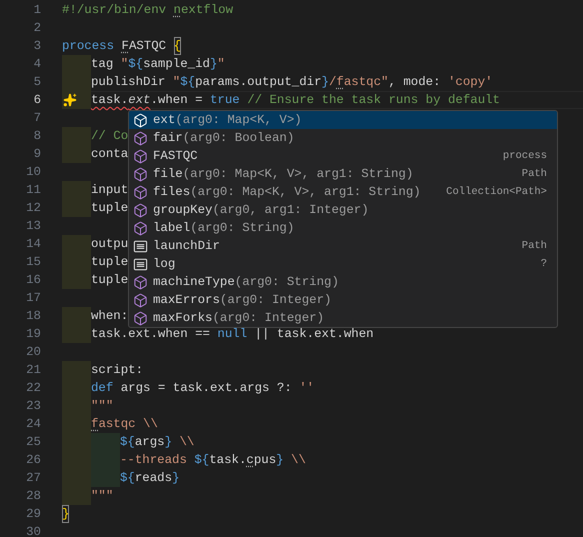  What do you see at coordinates (37, 46) in the screenshot?
I see `line-number: 3` at bounding box center [37, 46].